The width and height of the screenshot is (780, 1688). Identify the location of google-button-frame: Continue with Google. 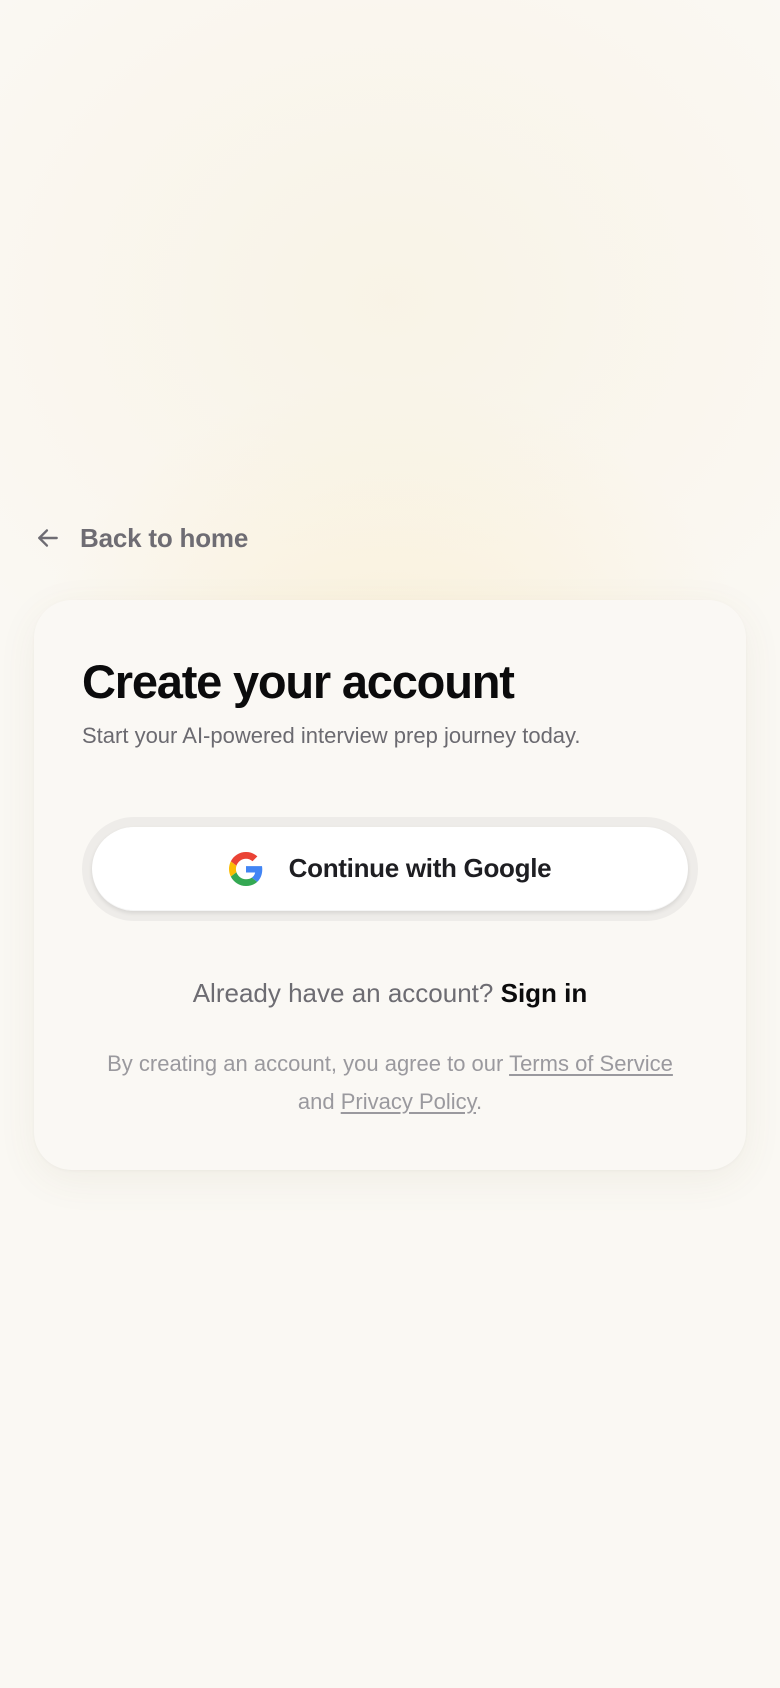
(390, 868).